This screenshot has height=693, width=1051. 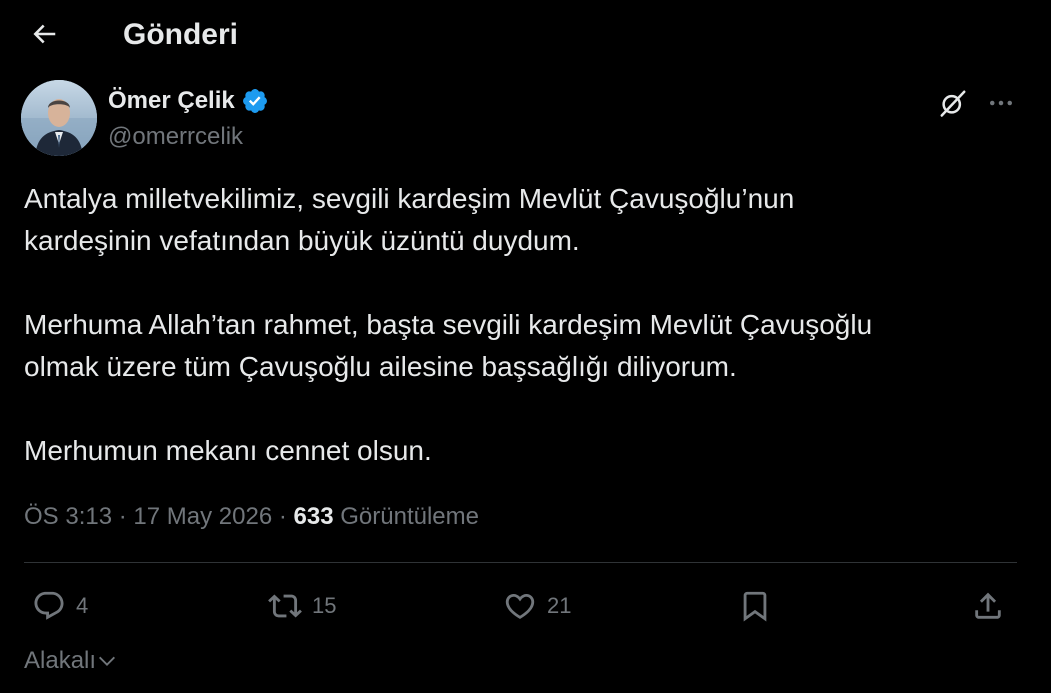 I want to click on author-handle: @omerrcelik, so click(x=175, y=137).